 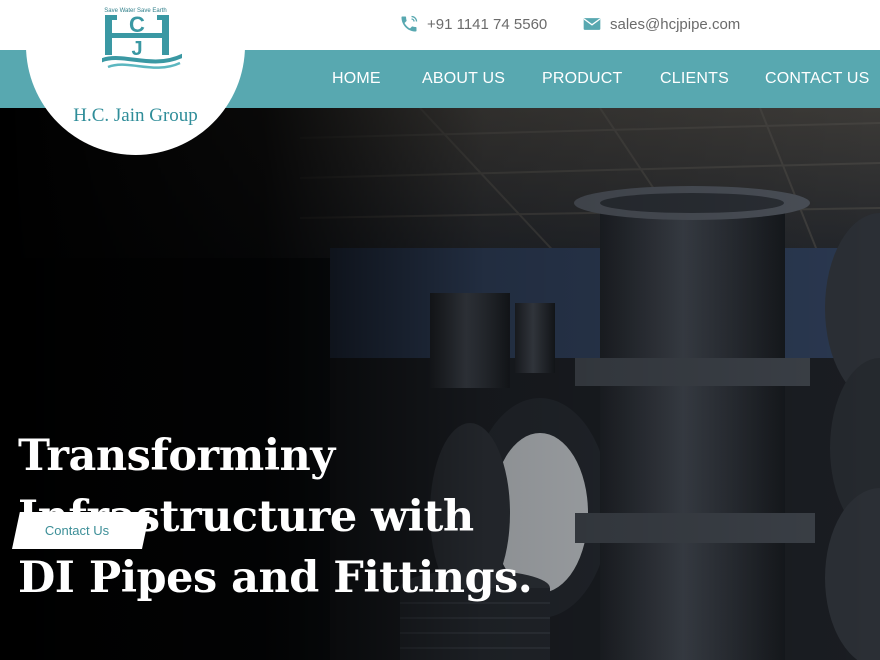 What do you see at coordinates (463, 79) in the screenshot?
I see `nav-item-about-us: ABOUT US` at bounding box center [463, 79].